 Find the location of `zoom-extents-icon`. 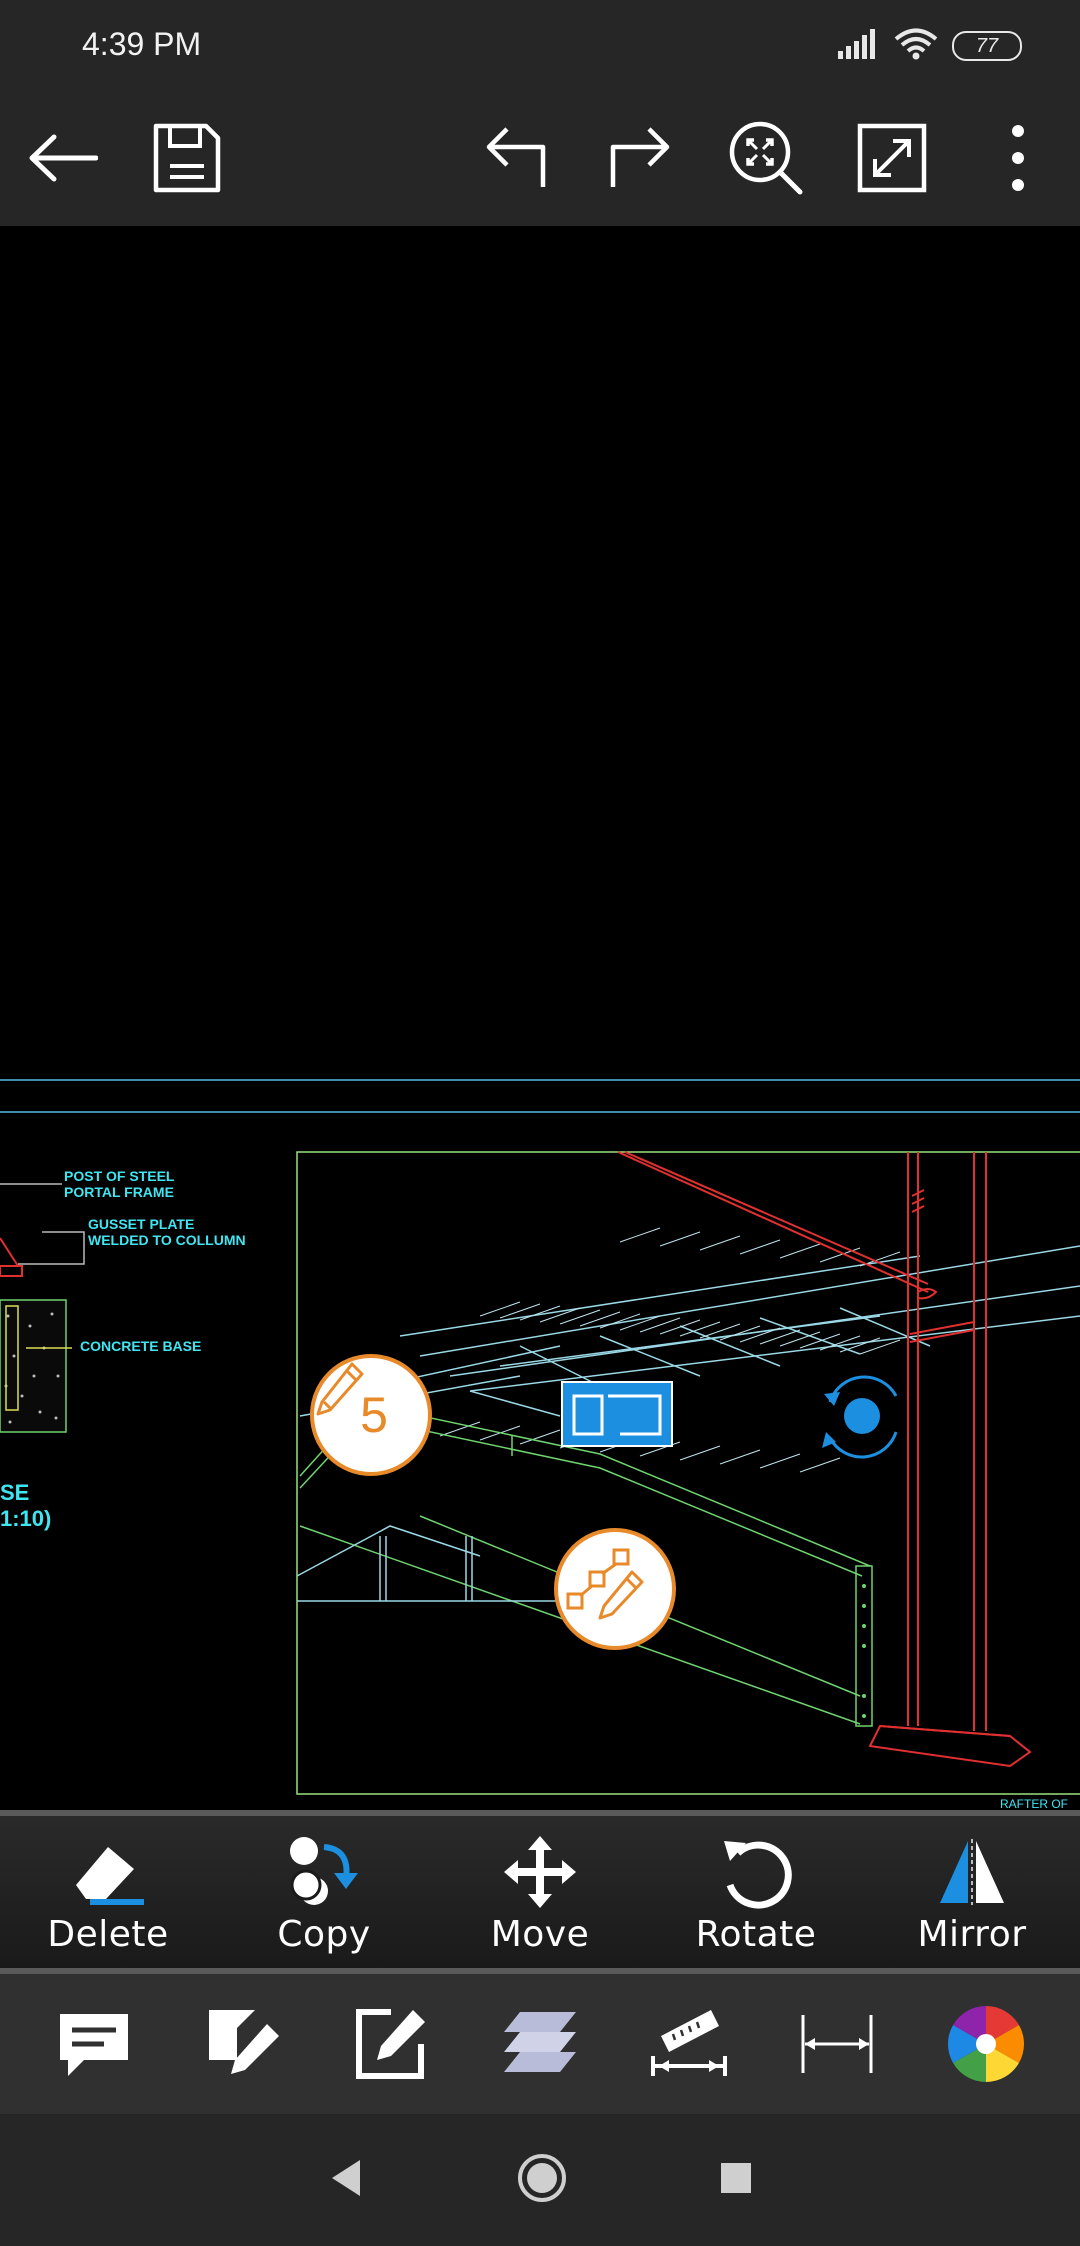

zoom-extents-icon is located at coordinates (766, 158).